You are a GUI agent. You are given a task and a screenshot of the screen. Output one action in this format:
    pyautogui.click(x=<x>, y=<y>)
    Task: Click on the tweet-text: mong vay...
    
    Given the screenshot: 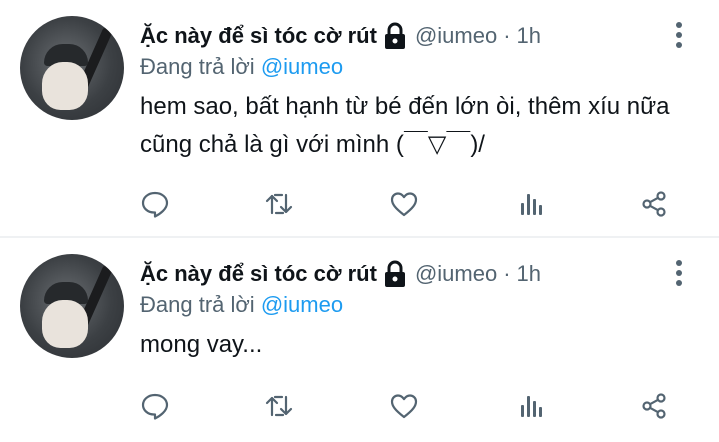 What is the action you would take?
    pyautogui.click(x=201, y=344)
    